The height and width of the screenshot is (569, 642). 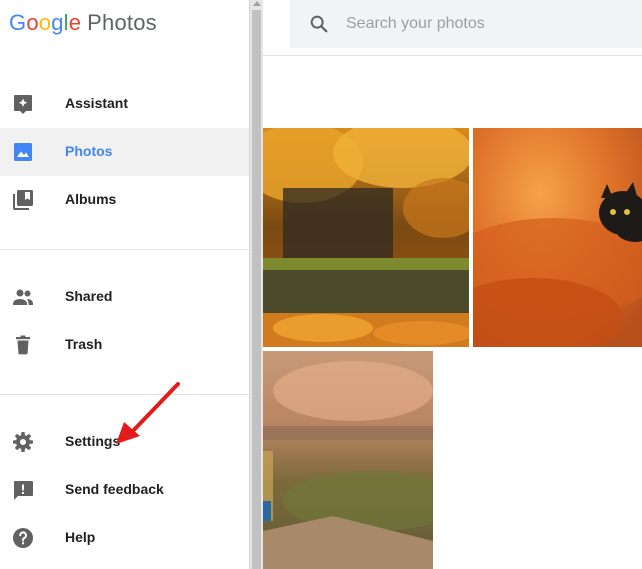 What do you see at coordinates (124, 152) in the screenshot?
I see `sidebar-item-photos: Photos` at bounding box center [124, 152].